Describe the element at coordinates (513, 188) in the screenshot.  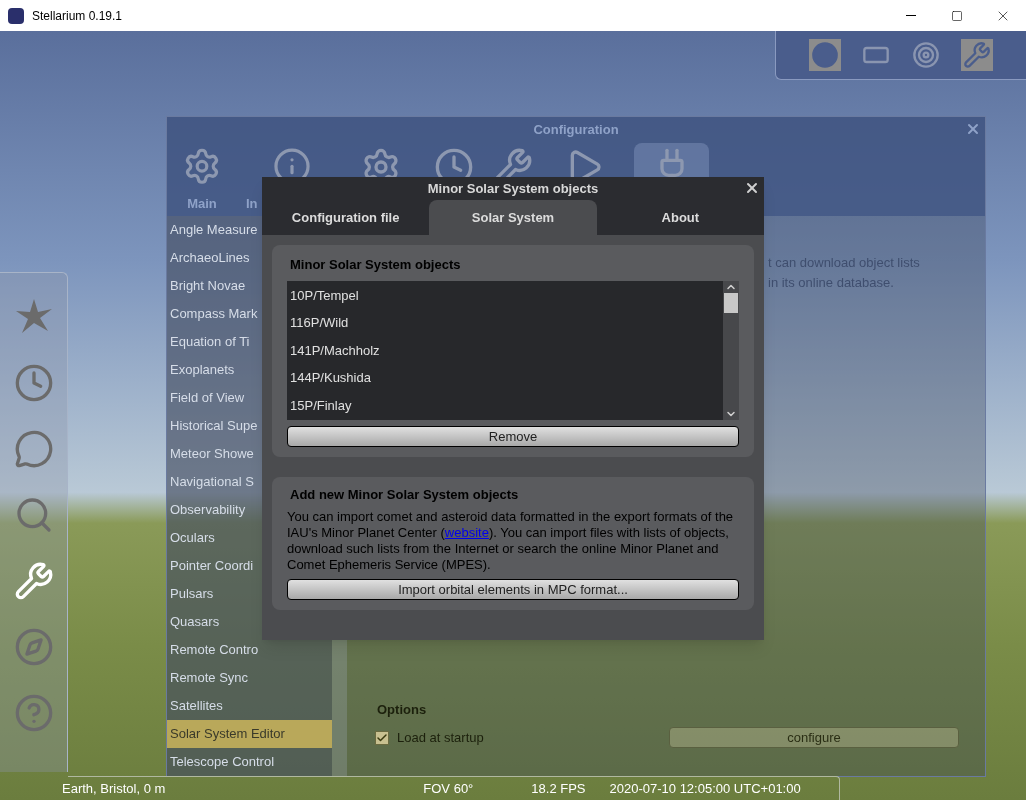
I see `dialog-title: Minor Solar System objects` at that location.